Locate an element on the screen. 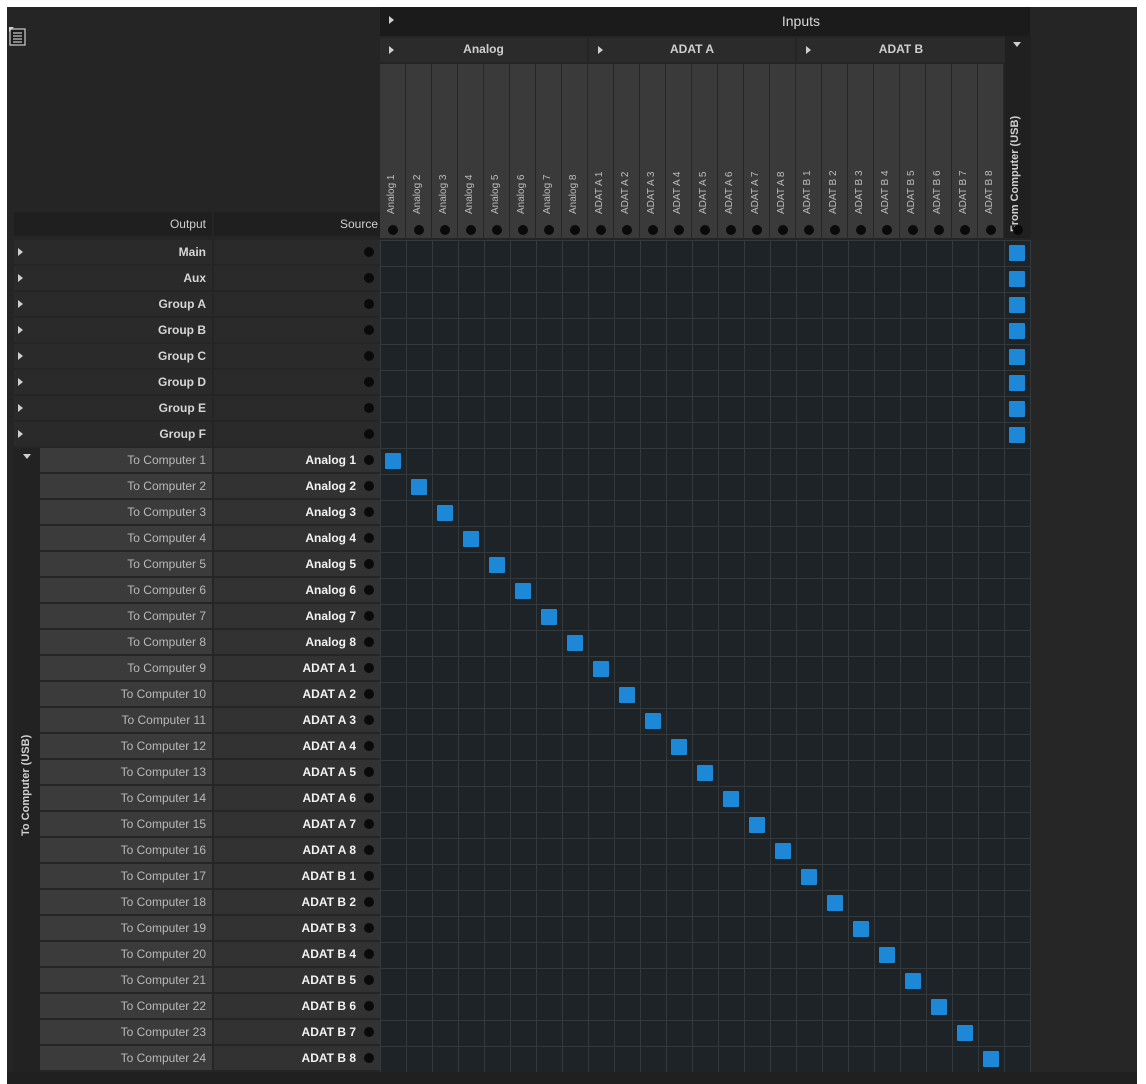  computer-output-source: ADAT B 6 is located at coordinates (297, 1006).